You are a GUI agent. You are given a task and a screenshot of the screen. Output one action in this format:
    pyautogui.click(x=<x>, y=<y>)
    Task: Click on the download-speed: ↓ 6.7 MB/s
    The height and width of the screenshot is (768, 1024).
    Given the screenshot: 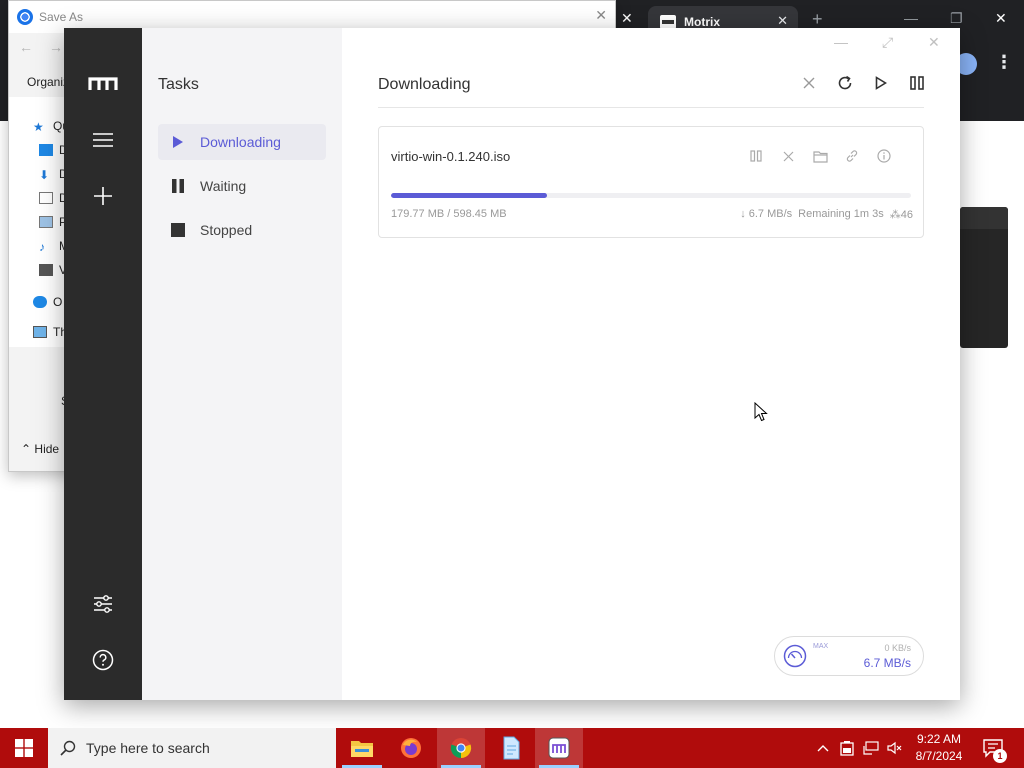 What is the action you would take?
    pyautogui.click(x=766, y=214)
    